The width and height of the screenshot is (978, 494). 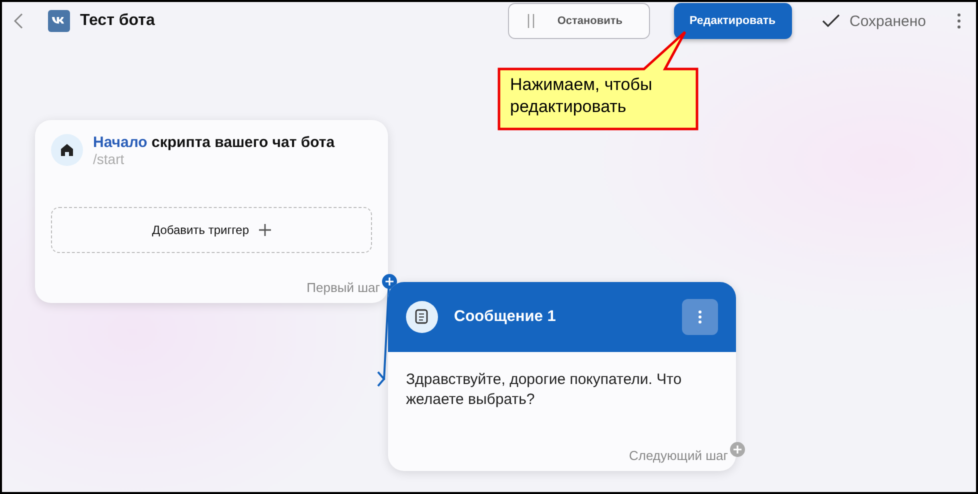 I want to click on start-command: /start, so click(x=109, y=159).